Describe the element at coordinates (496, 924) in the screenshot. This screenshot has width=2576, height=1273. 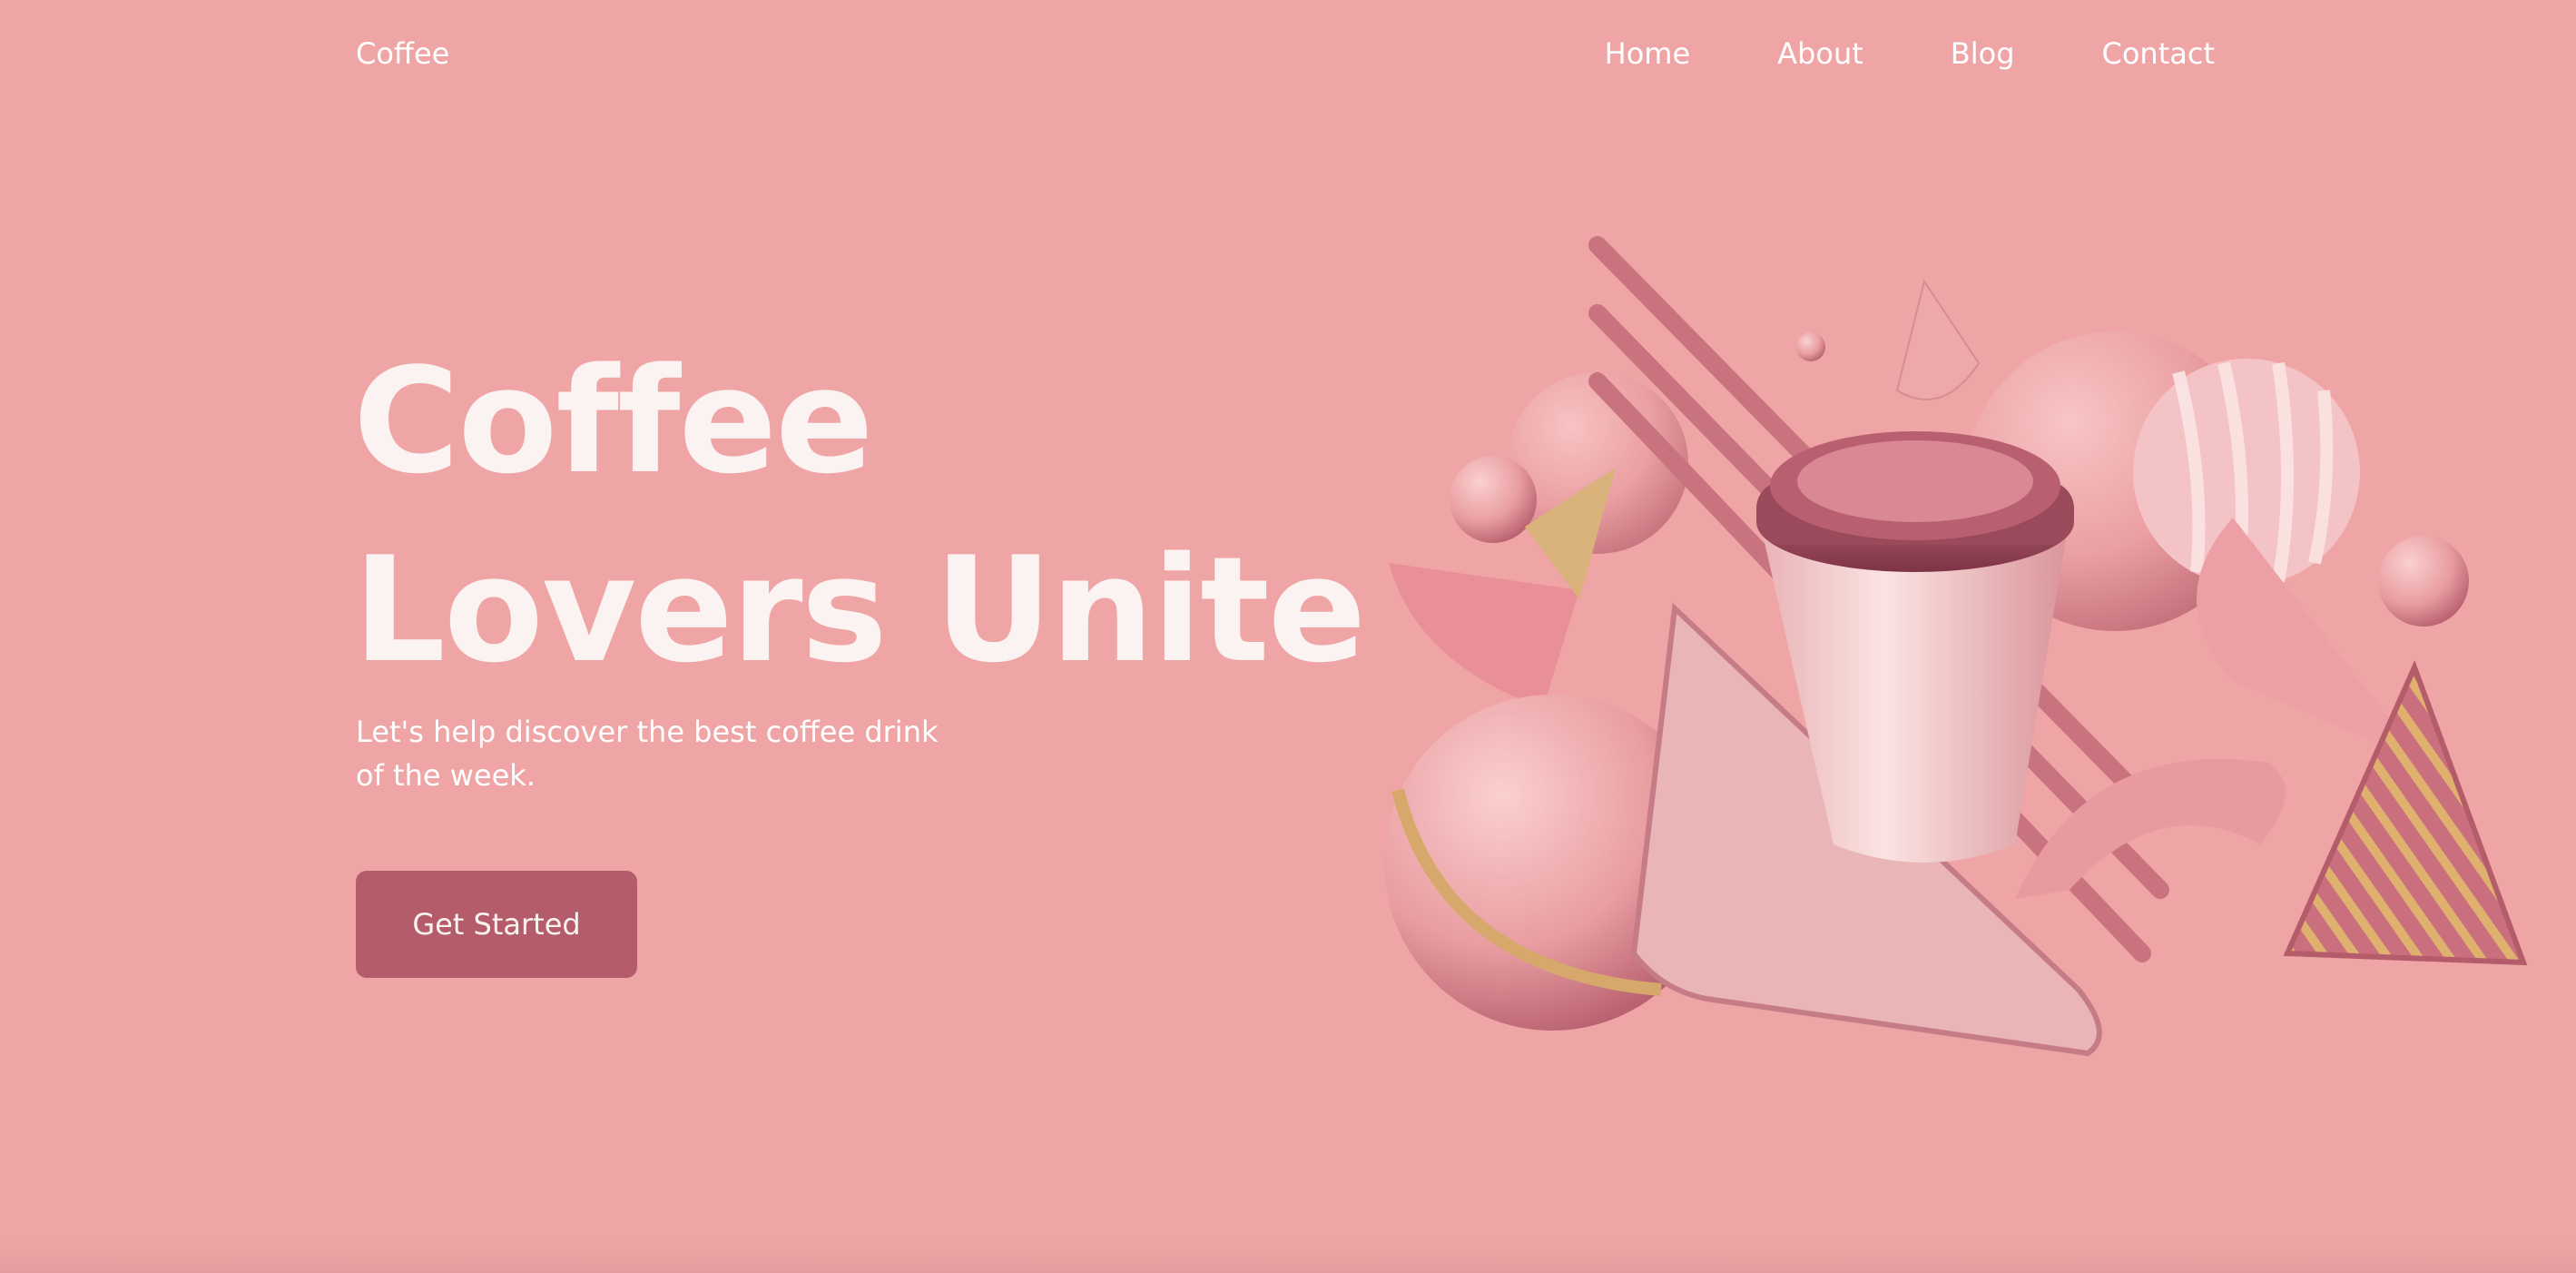
I see `get-started-button: Get Started` at that location.